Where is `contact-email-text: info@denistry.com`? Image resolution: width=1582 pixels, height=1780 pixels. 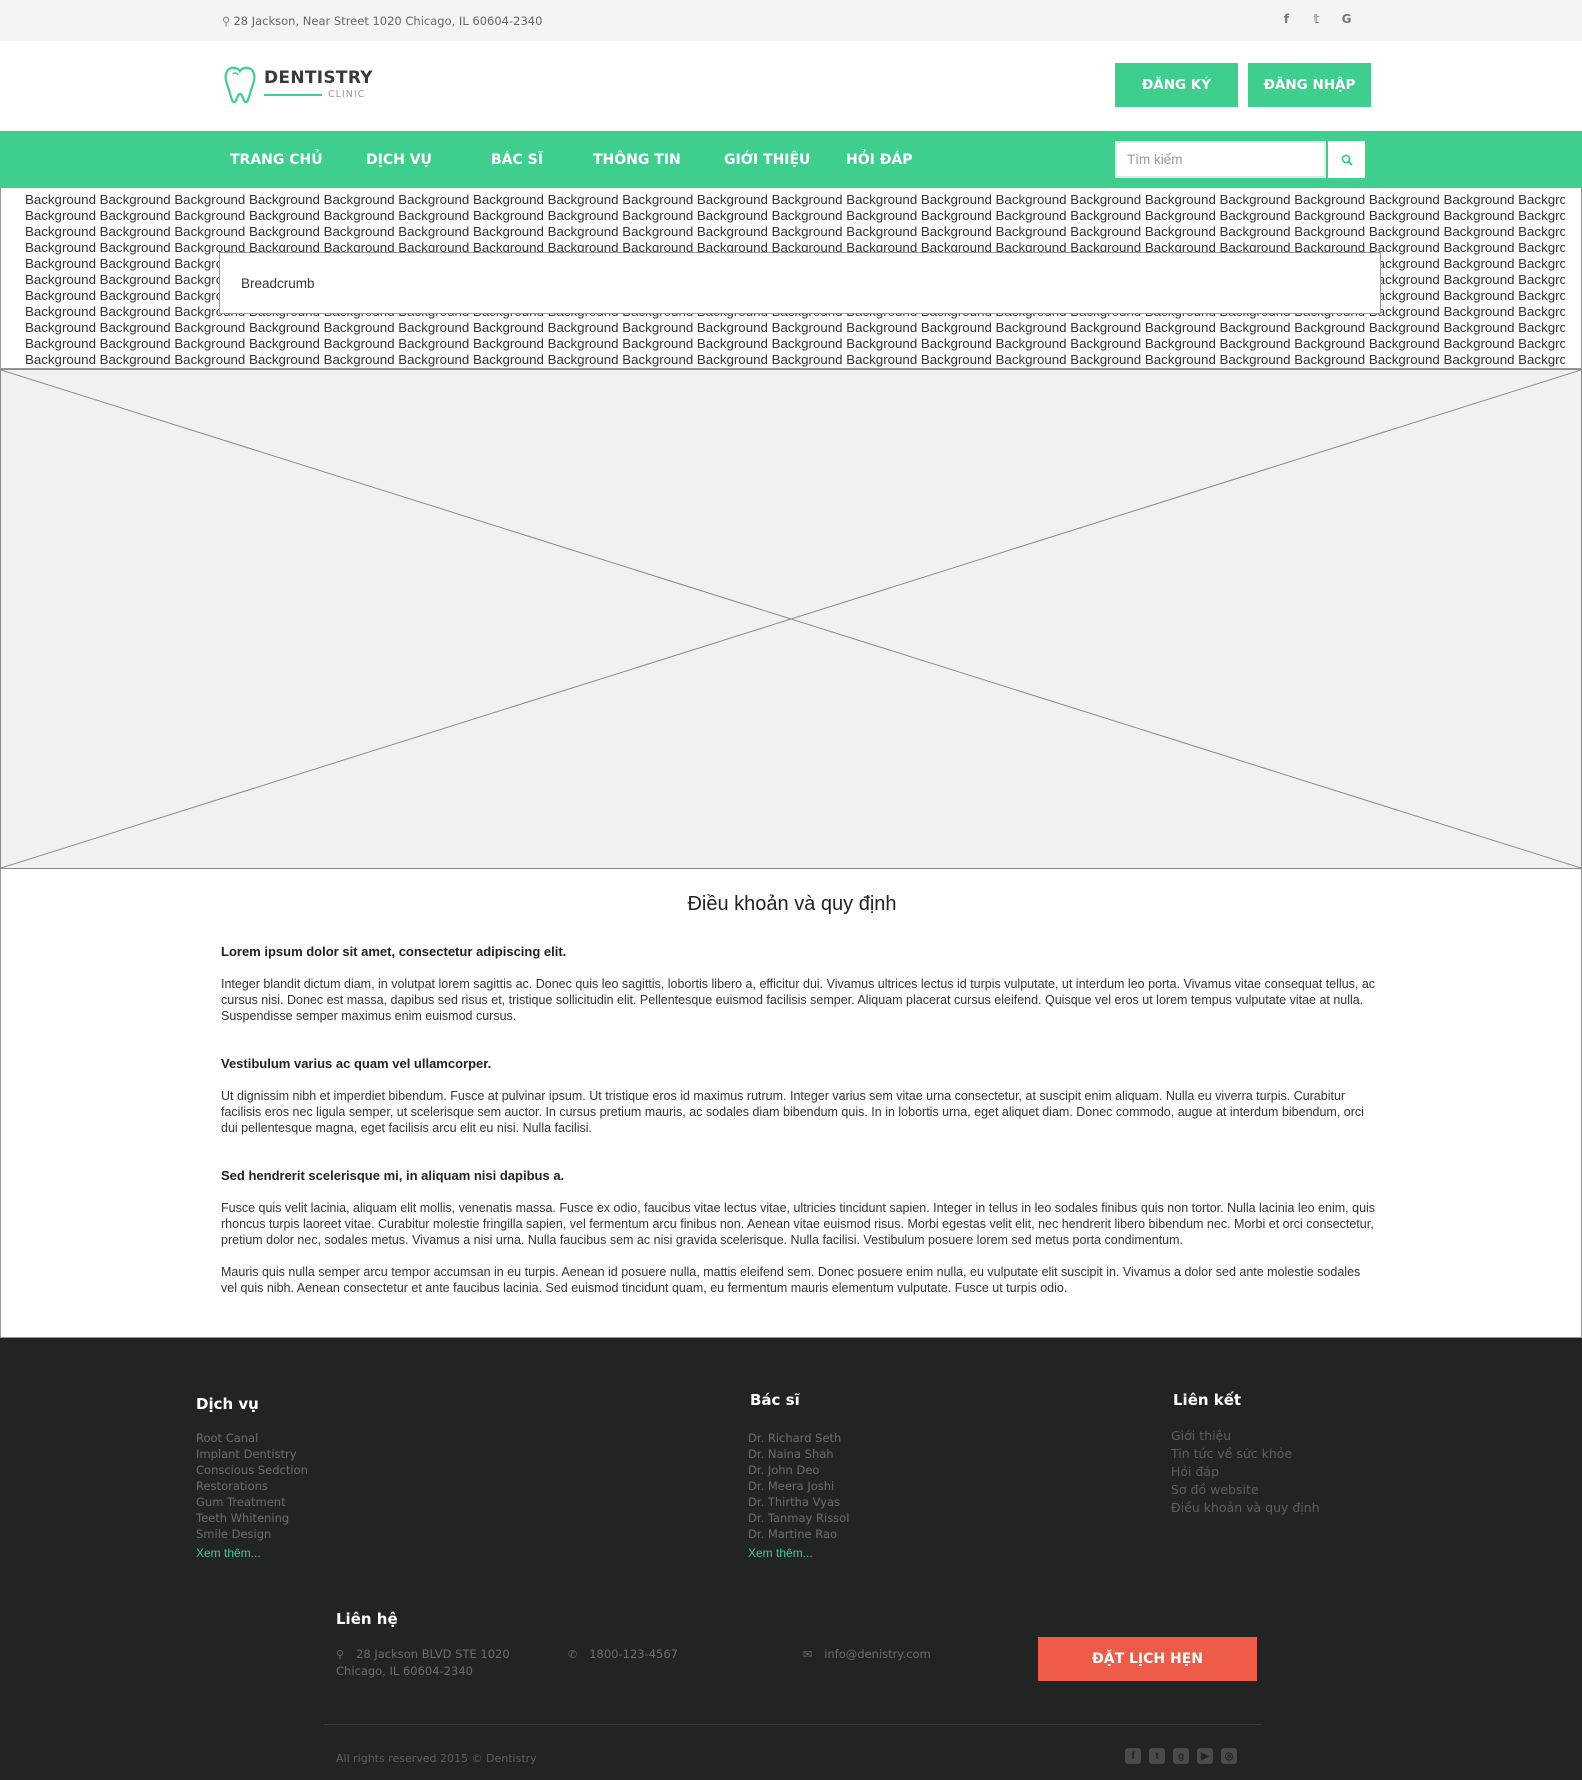 contact-email-text: info@denistry.com is located at coordinates (877, 1654).